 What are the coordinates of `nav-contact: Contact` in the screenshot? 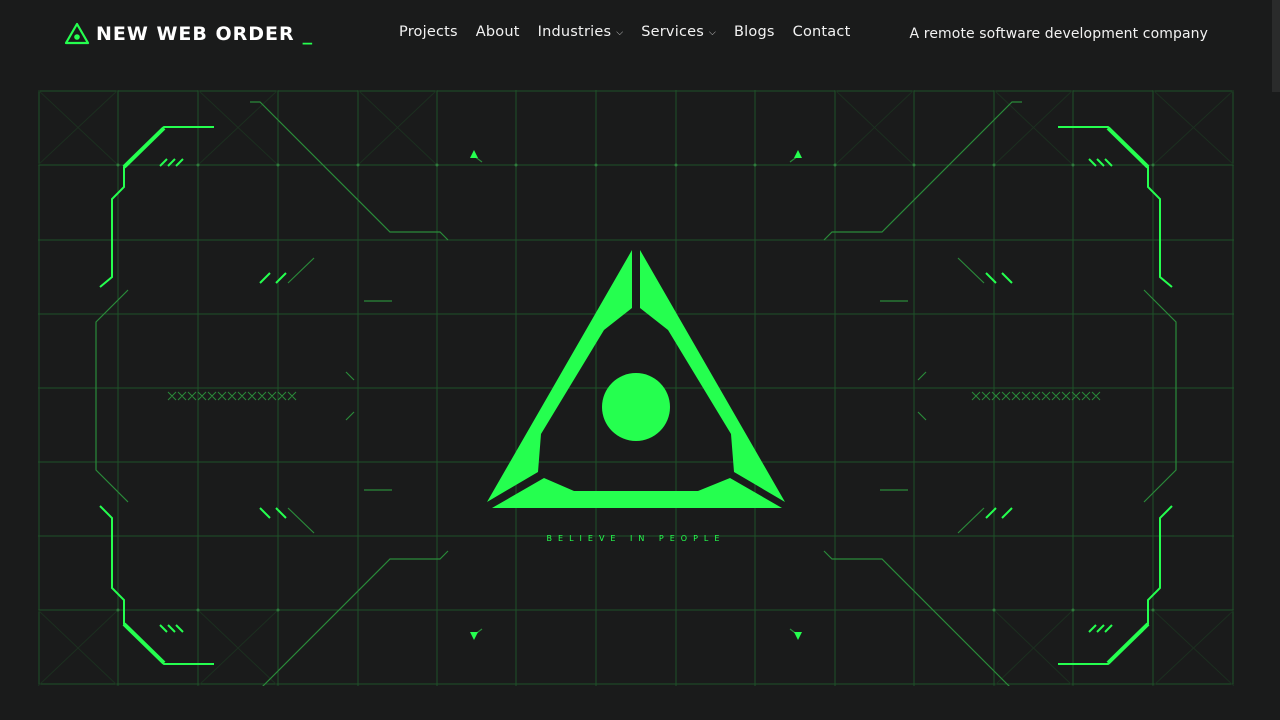 It's located at (822, 32).